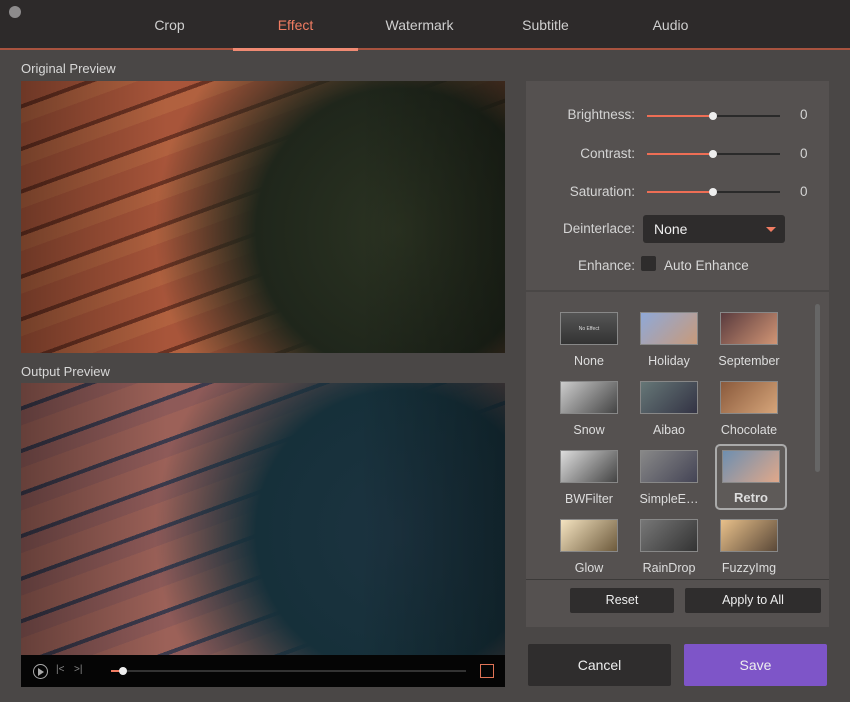 The image size is (850, 702). What do you see at coordinates (589, 430) in the screenshot?
I see `effect-label: Snow` at bounding box center [589, 430].